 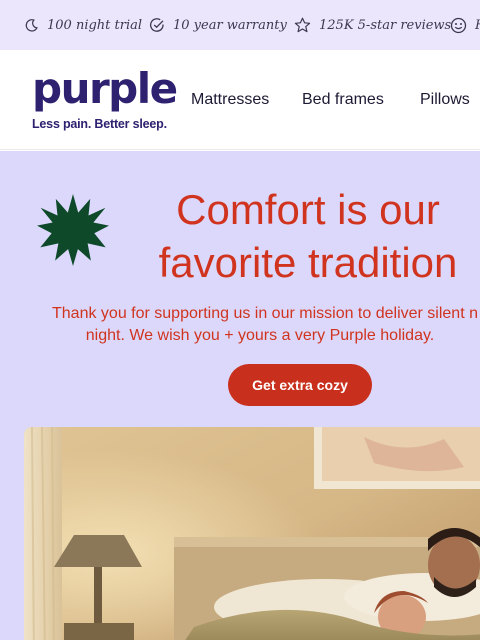 I want to click on perk-extra-label: F, so click(x=477, y=25).